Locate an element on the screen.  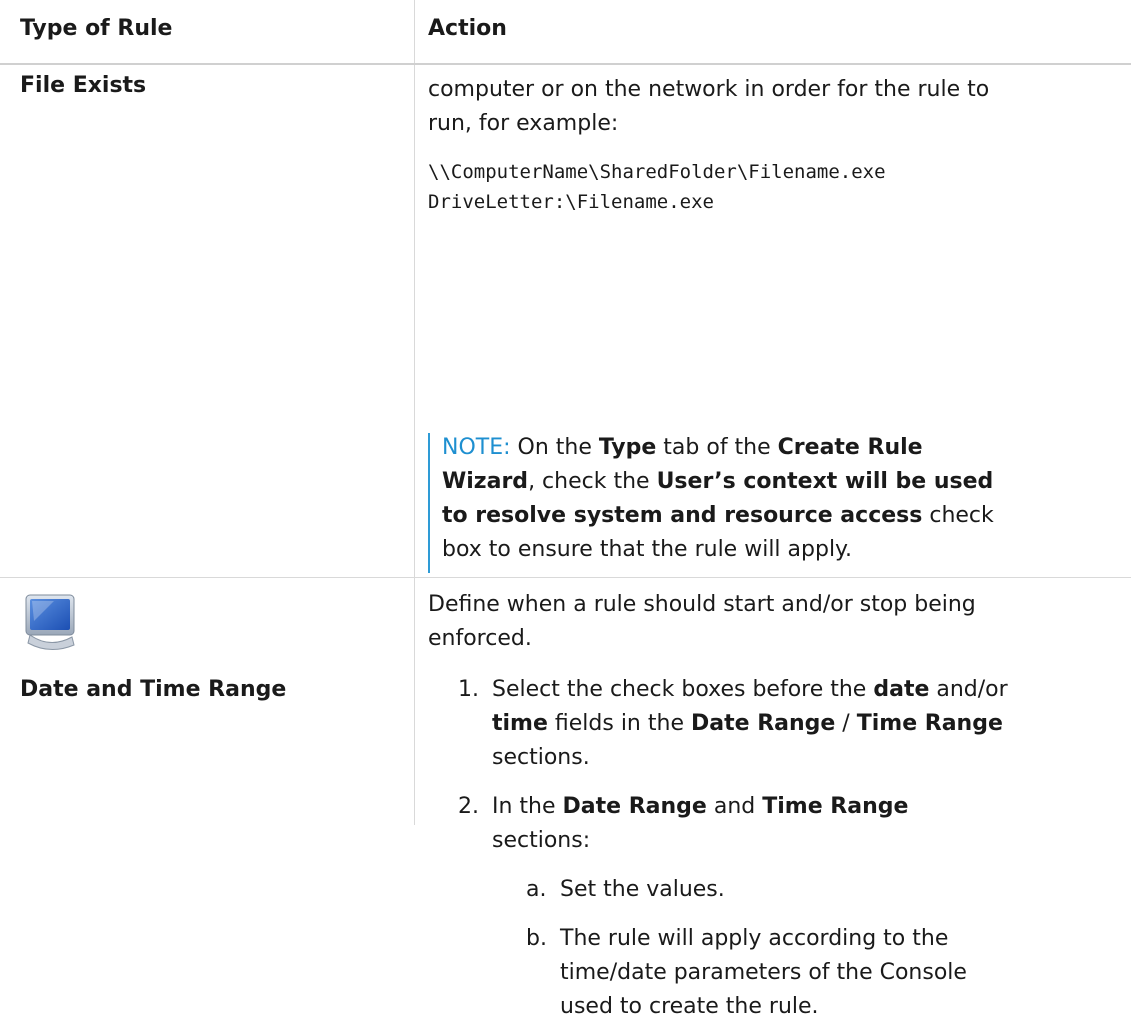
step-line: sections: is located at coordinates (541, 840).